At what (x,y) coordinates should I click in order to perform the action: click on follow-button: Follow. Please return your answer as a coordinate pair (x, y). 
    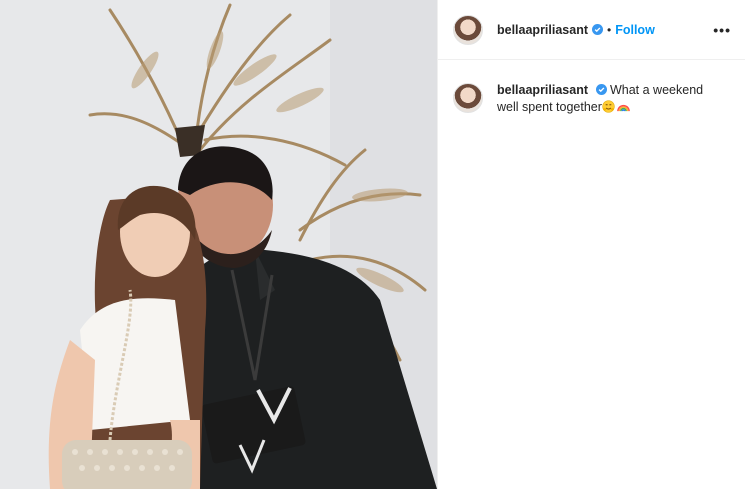
    Looking at the image, I should click on (635, 30).